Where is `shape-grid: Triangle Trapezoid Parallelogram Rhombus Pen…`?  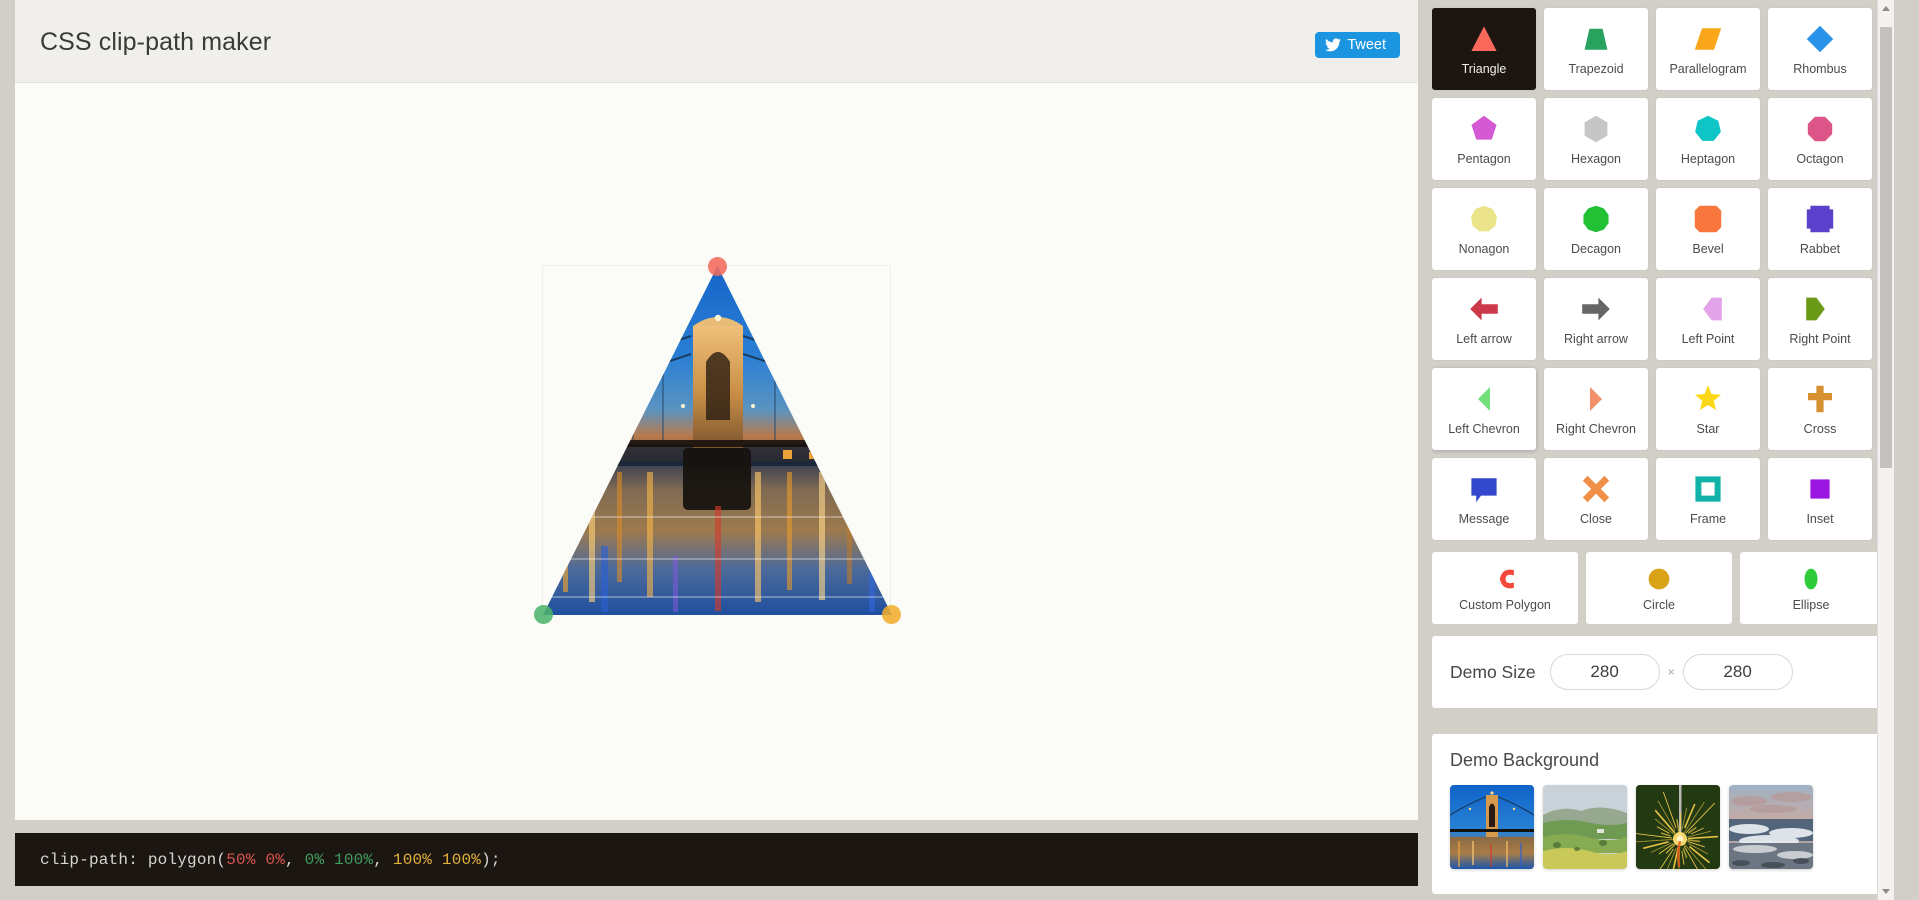 shape-grid: Triangle Trapezoid Parallelogram Rhombus Pen… is located at coordinates (1657, 274).